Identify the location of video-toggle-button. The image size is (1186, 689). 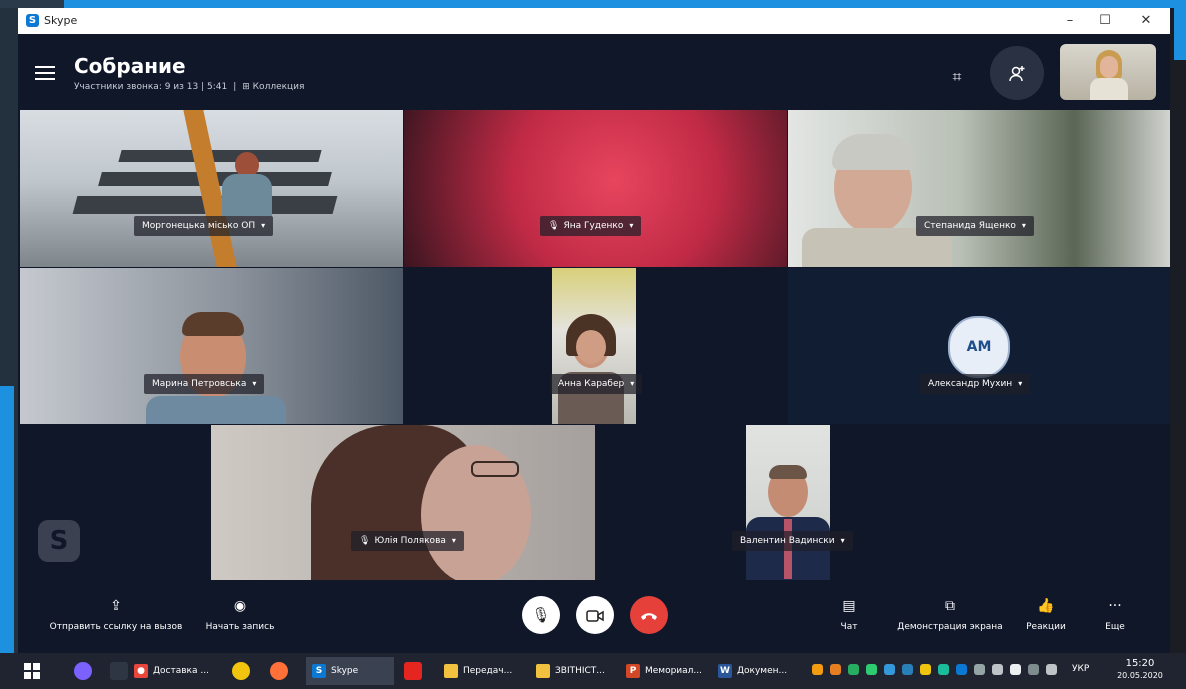
(595, 615).